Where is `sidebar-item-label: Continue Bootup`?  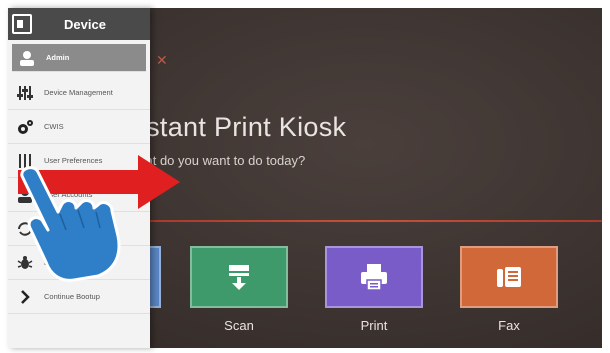
sidebar-item-label: Continue Bootup is located at coordinates (72, 296).